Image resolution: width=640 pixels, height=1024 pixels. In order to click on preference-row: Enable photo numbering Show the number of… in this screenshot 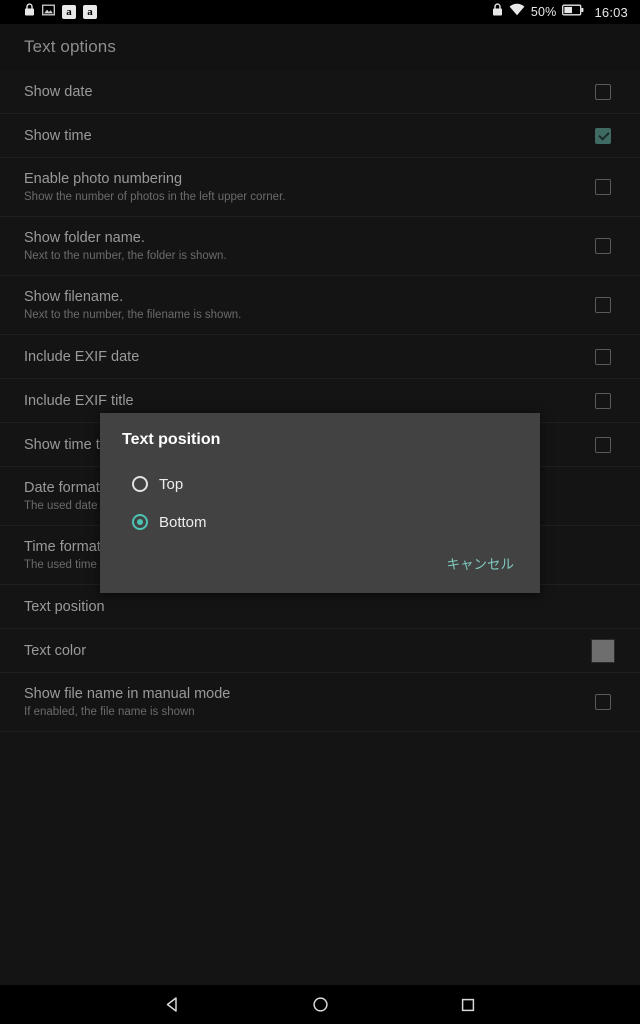, I will do `click(320, 187)`.